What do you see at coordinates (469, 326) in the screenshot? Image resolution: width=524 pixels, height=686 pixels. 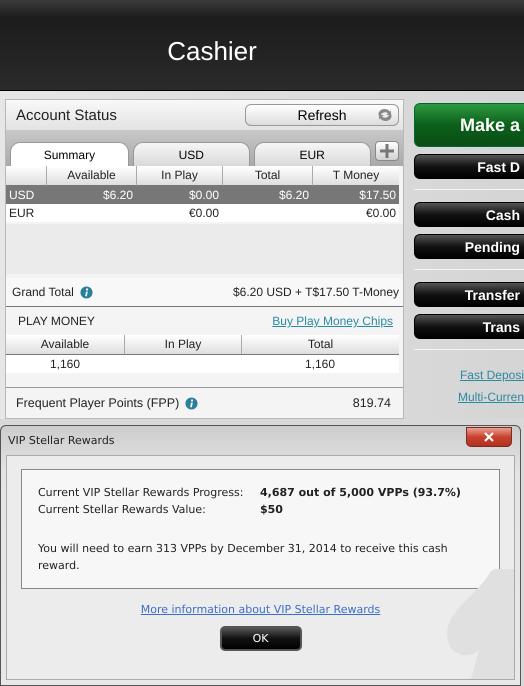 I see `menu-button: Trans` at bounding box center [469, 326].